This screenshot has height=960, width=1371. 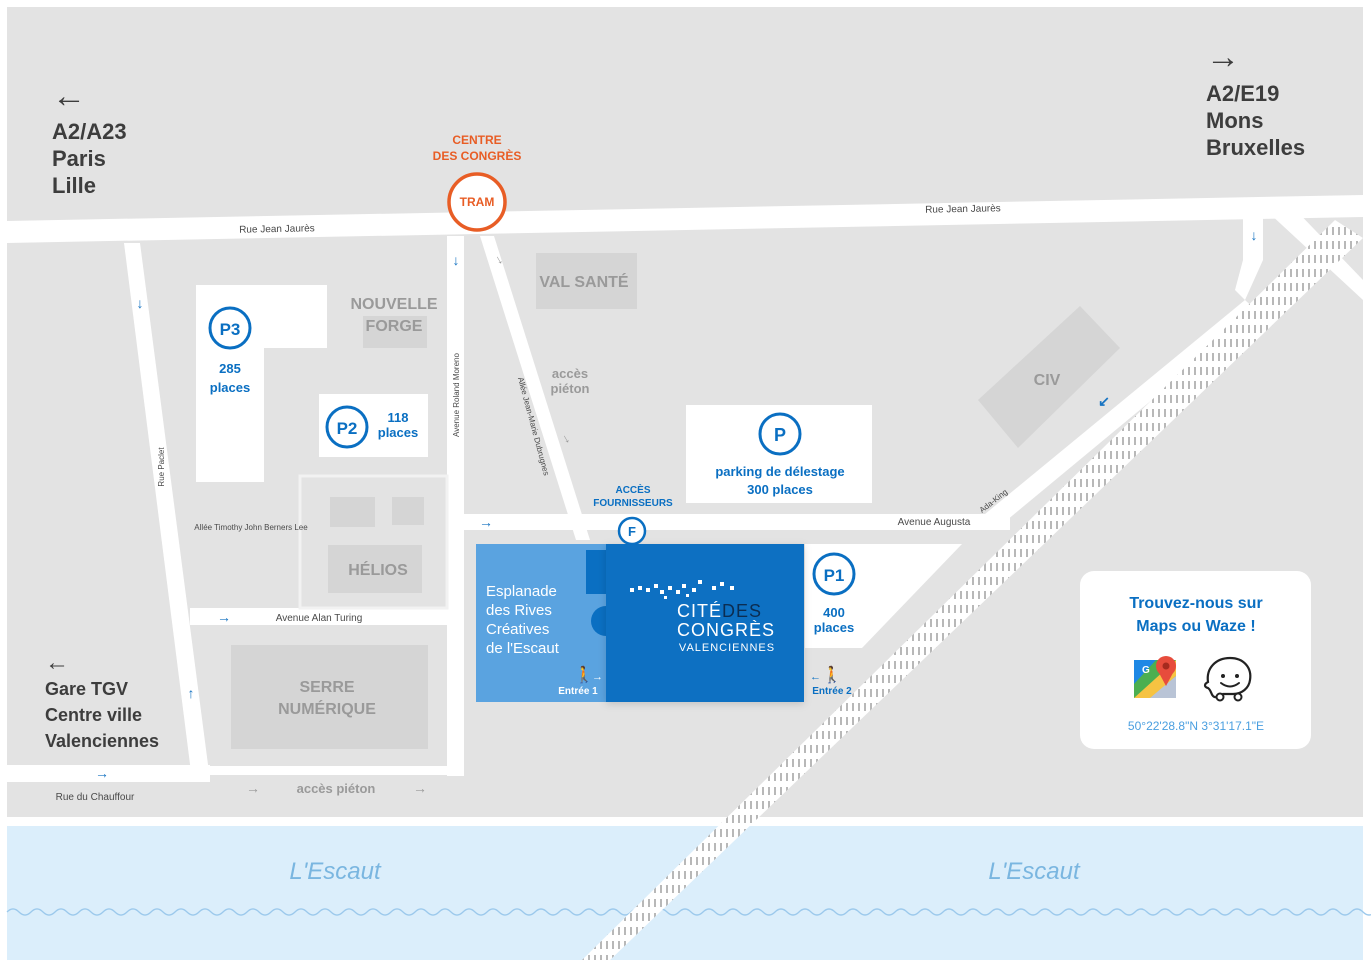 I want to click on direction-left-top-arrow-icon: ←, so click(x=69, y=96).